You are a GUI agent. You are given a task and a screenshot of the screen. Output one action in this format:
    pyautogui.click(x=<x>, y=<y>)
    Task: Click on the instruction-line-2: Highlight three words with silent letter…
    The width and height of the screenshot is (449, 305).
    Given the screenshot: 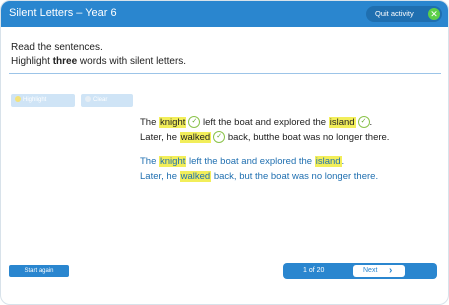 What is the action you would take?
    pyautogui.click(x=98, y=62)
    